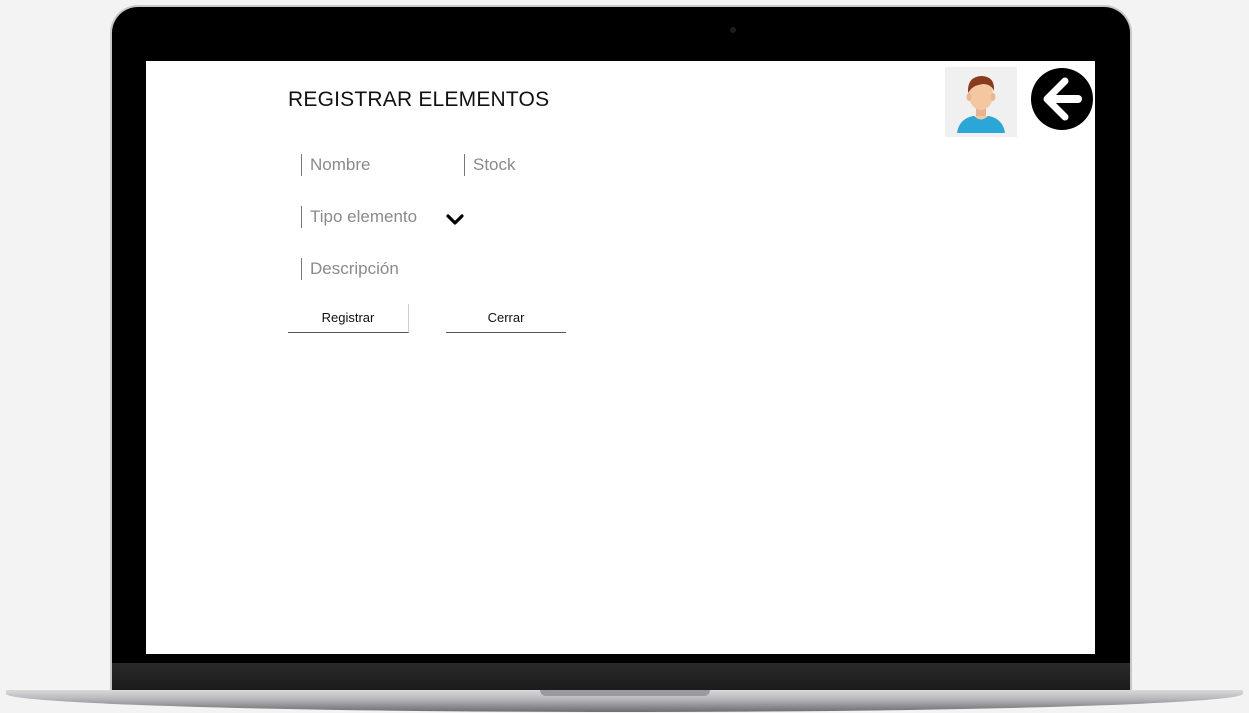 This screenshot has width=1249, height=713. I want to click on user-avatar, so click(981, 102).